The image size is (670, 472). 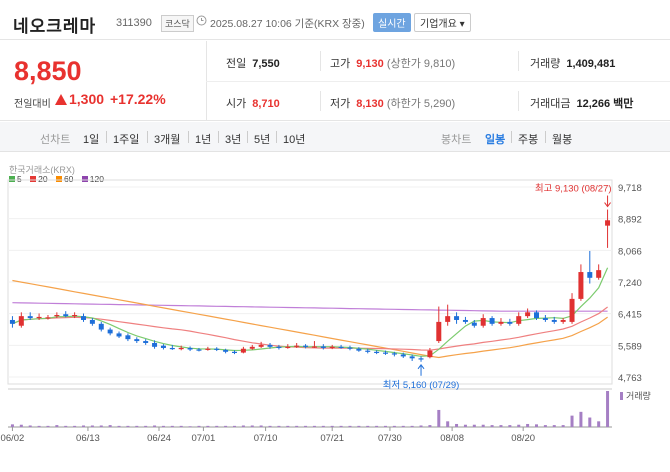 I want to click on y-tick-label: 4,763, so click(x=630, y=378).